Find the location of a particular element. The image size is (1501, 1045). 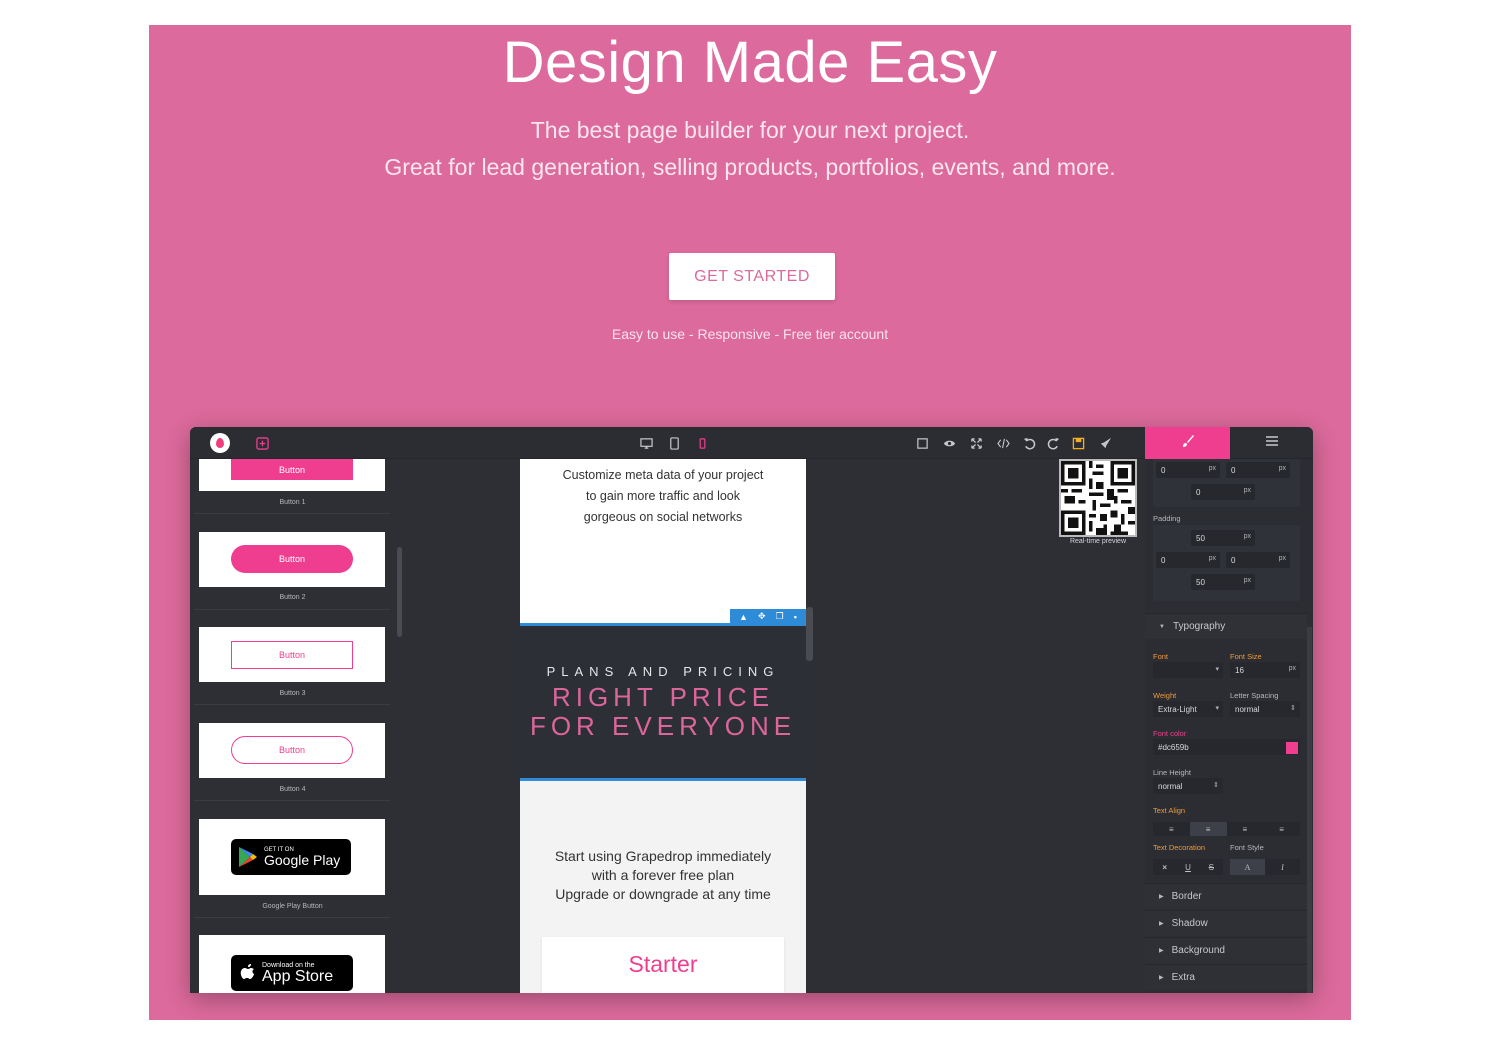

publish-rocket-icon is located at coordinates (1105, 443).